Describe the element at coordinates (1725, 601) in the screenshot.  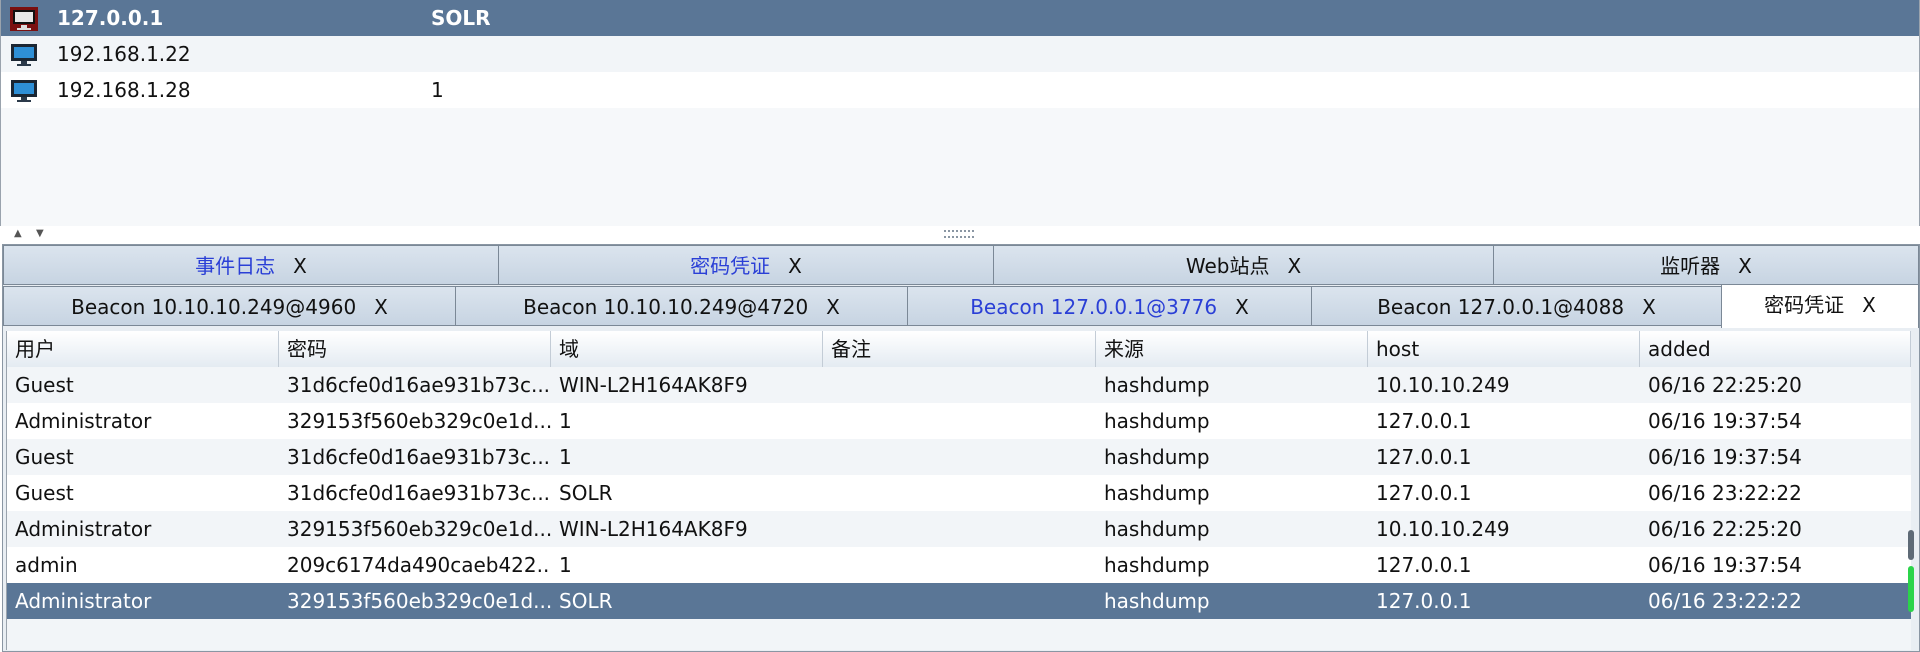
I see `cell-added: 06/16 23:22:22` at that location.